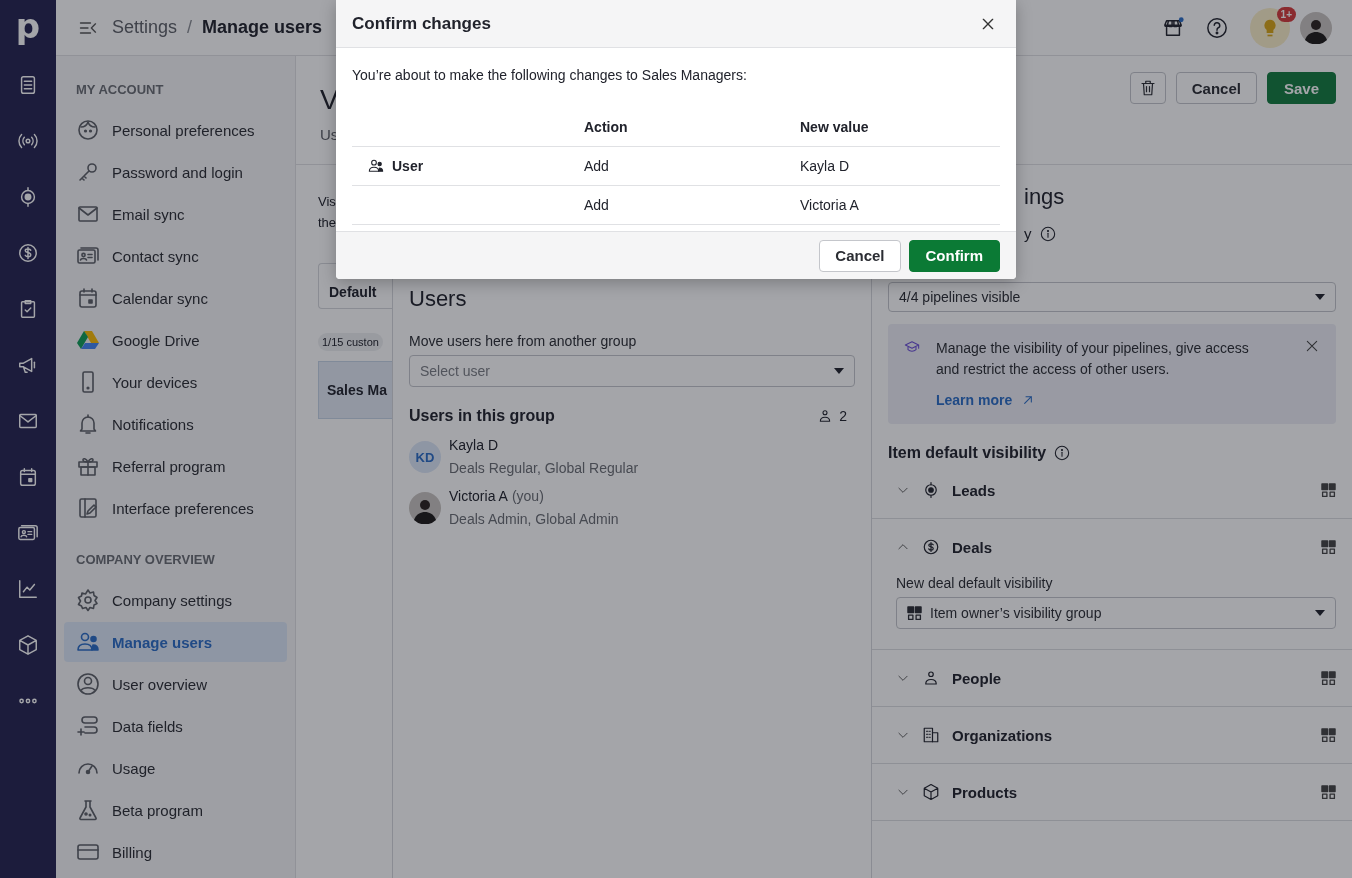 This screenshot has height=878, width=1352. Describe the element at coordinates (843, 416) in the screenshot. I see `user-count: 2` at that location.